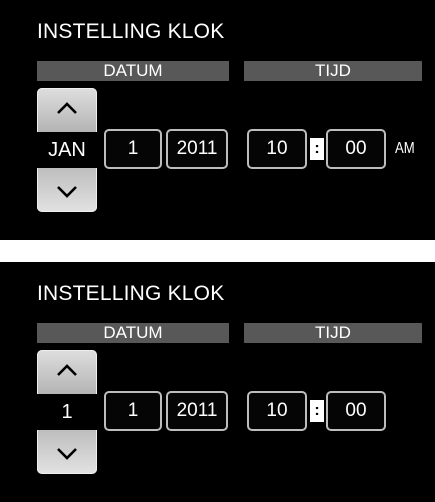  I want to click on month-spinner: 1, so click(67, 412).